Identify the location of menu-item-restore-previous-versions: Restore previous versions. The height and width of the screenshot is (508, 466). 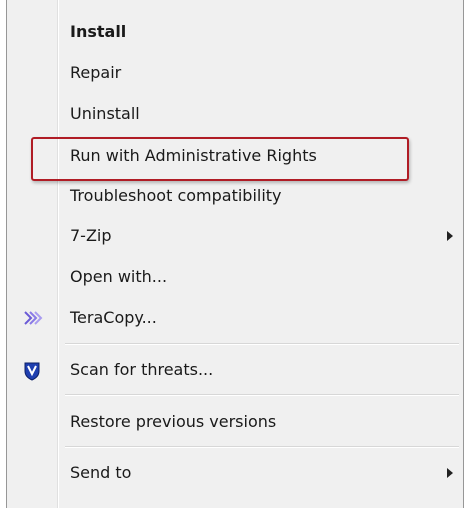
(235, 422).